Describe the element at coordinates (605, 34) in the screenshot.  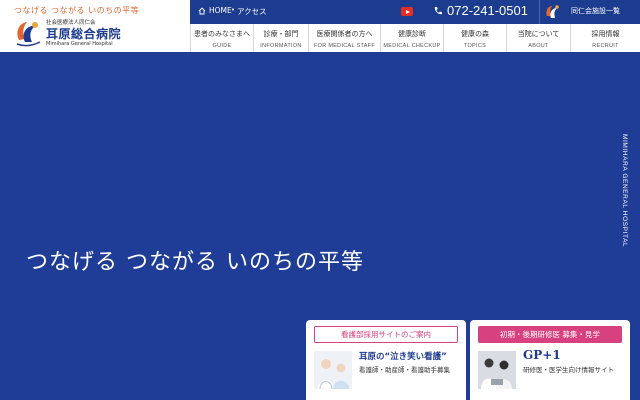
I see `nav-item-label: 採用情報` at that location.